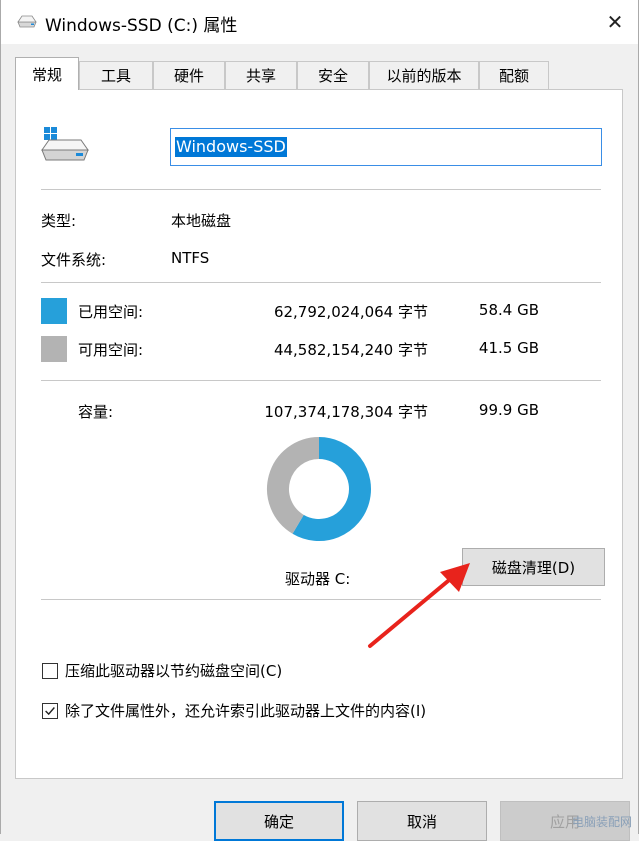 Image resolution: width=639 pixels, height=841 pixels. Describe the element at coordinates (50, 671) in the screenshot. I see `compress-checkbox` at that location.